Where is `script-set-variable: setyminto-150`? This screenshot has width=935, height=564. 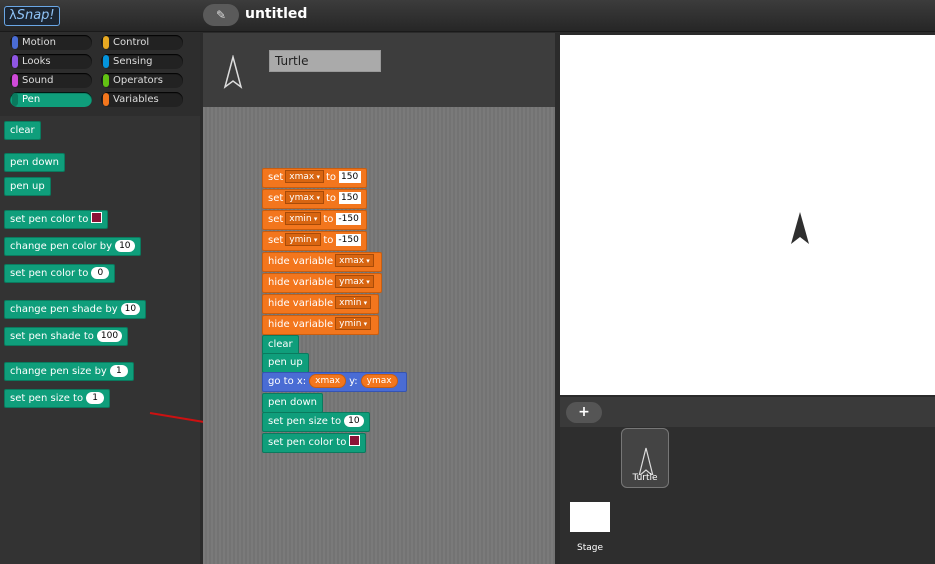 script-set-variable: setyminto-150 is located at coordinates (314, 241).